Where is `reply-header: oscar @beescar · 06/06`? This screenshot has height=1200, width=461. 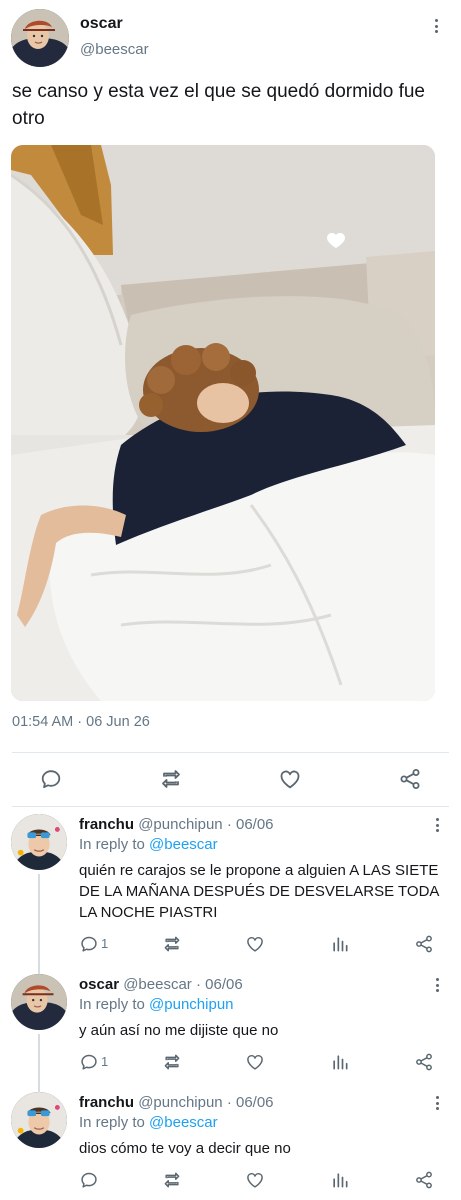
reply-header: oscar @beescar · 06/06 is located at coordinates (161, 984).